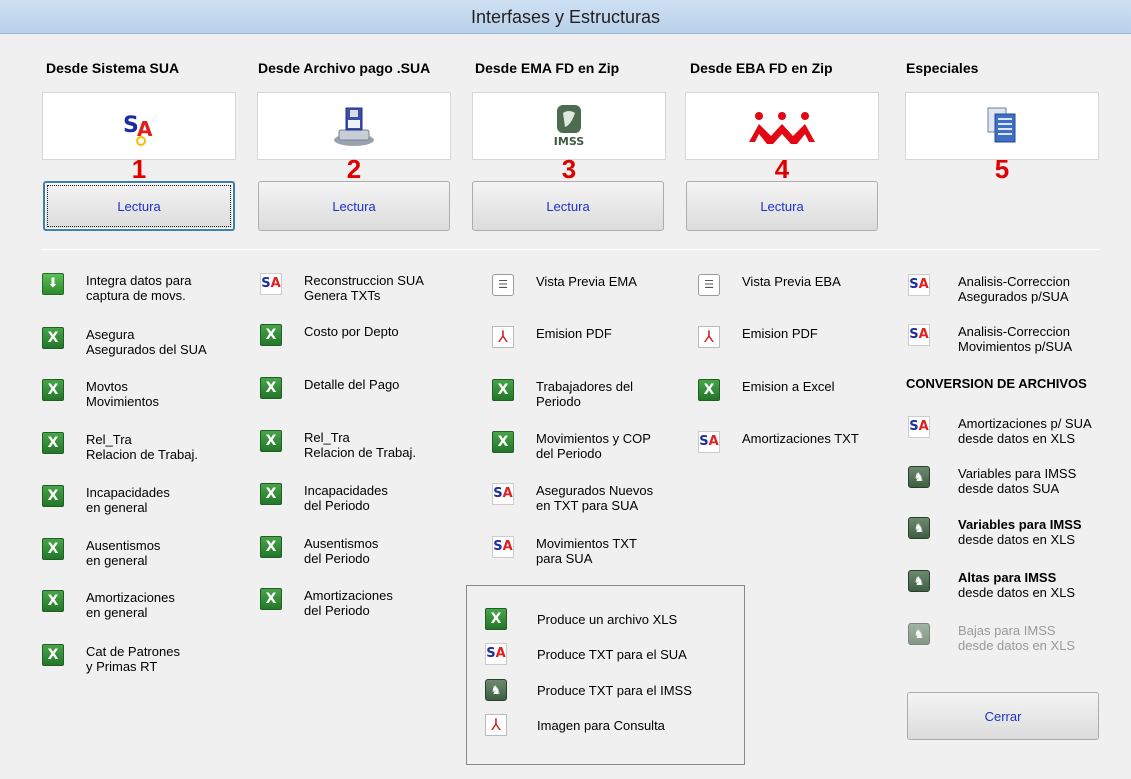 The image size is (1131, 779). I want to click on lectura-button-ema: Lectura, so click(568, 206).